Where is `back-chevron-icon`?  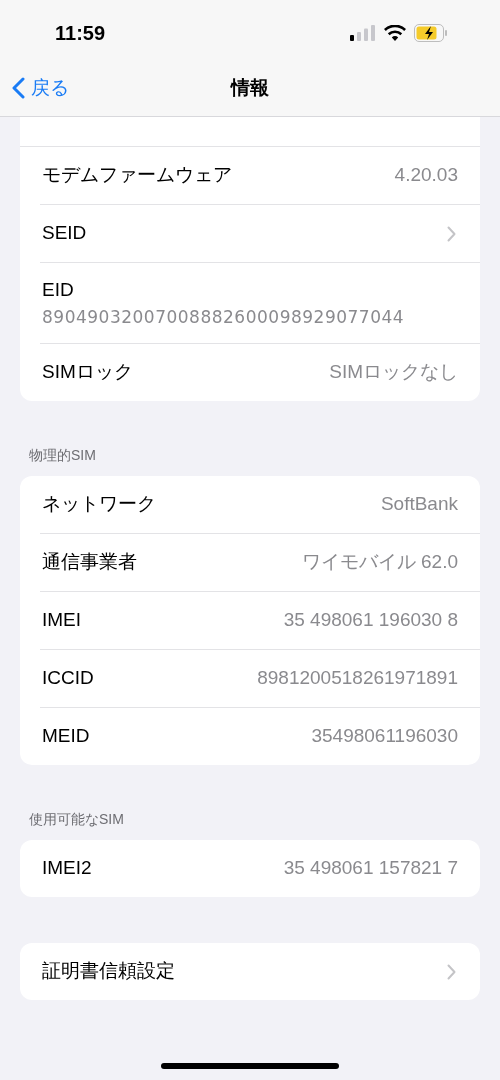
back-chevron-icon is located at coordinates (18, 88).